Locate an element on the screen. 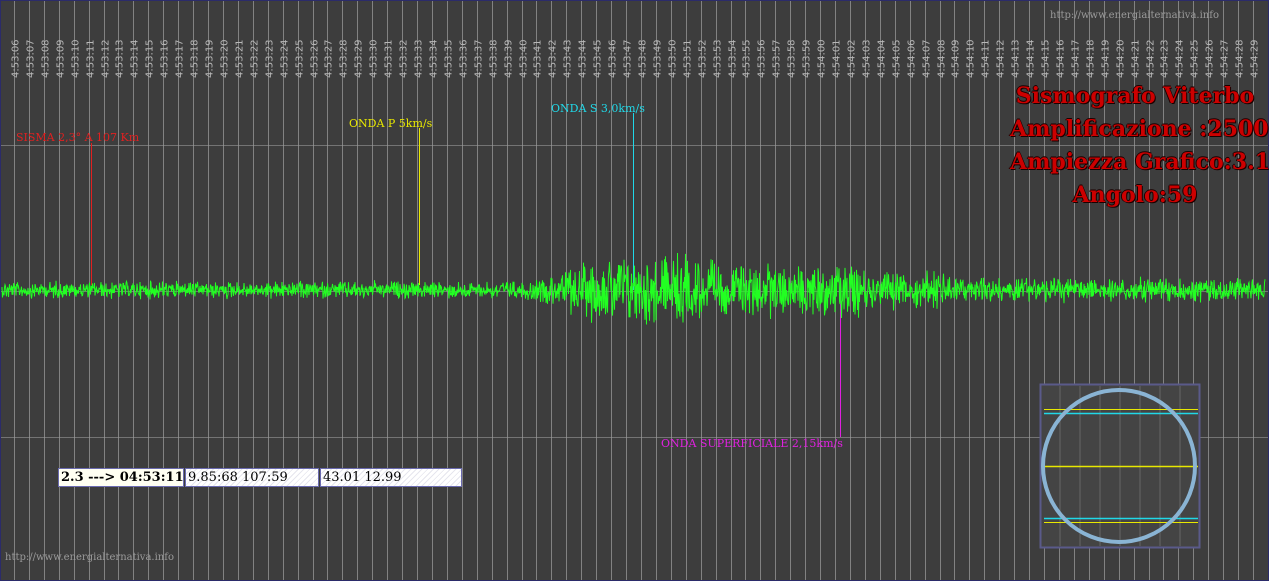  time-tick-label: 4:53:45 is located at coordinates (598, 58).